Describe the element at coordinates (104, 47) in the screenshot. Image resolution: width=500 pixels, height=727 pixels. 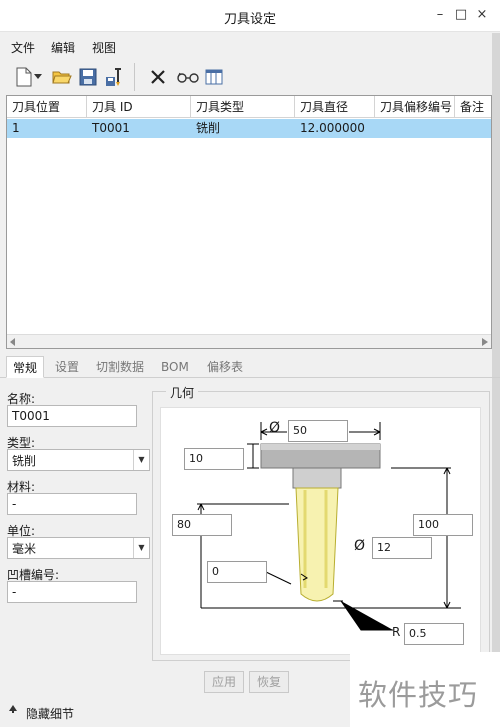
I see `menu-view: 视图` at that location.